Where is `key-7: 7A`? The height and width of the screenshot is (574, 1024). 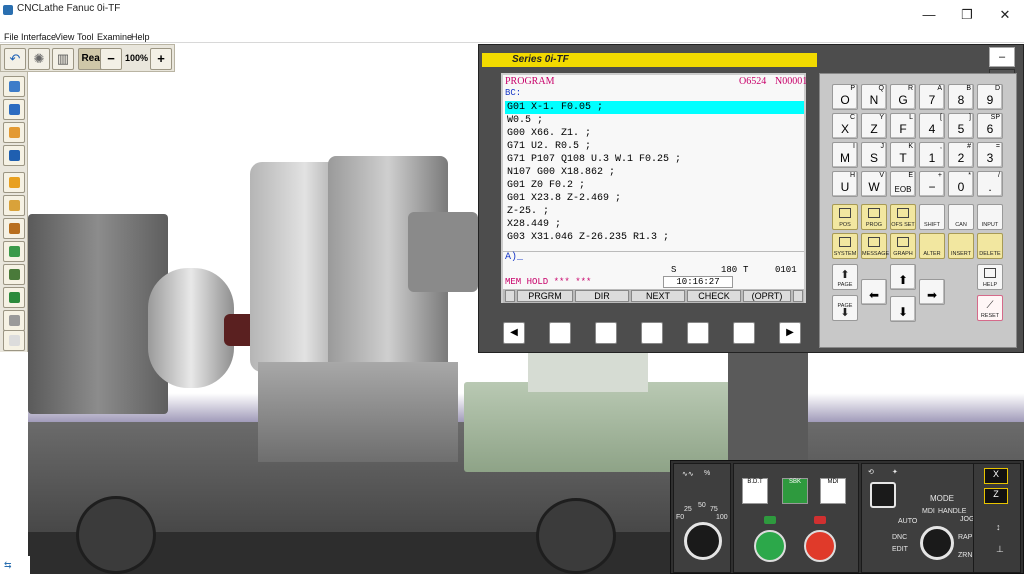 key-7: 7A is located at coordinates (932, 97).